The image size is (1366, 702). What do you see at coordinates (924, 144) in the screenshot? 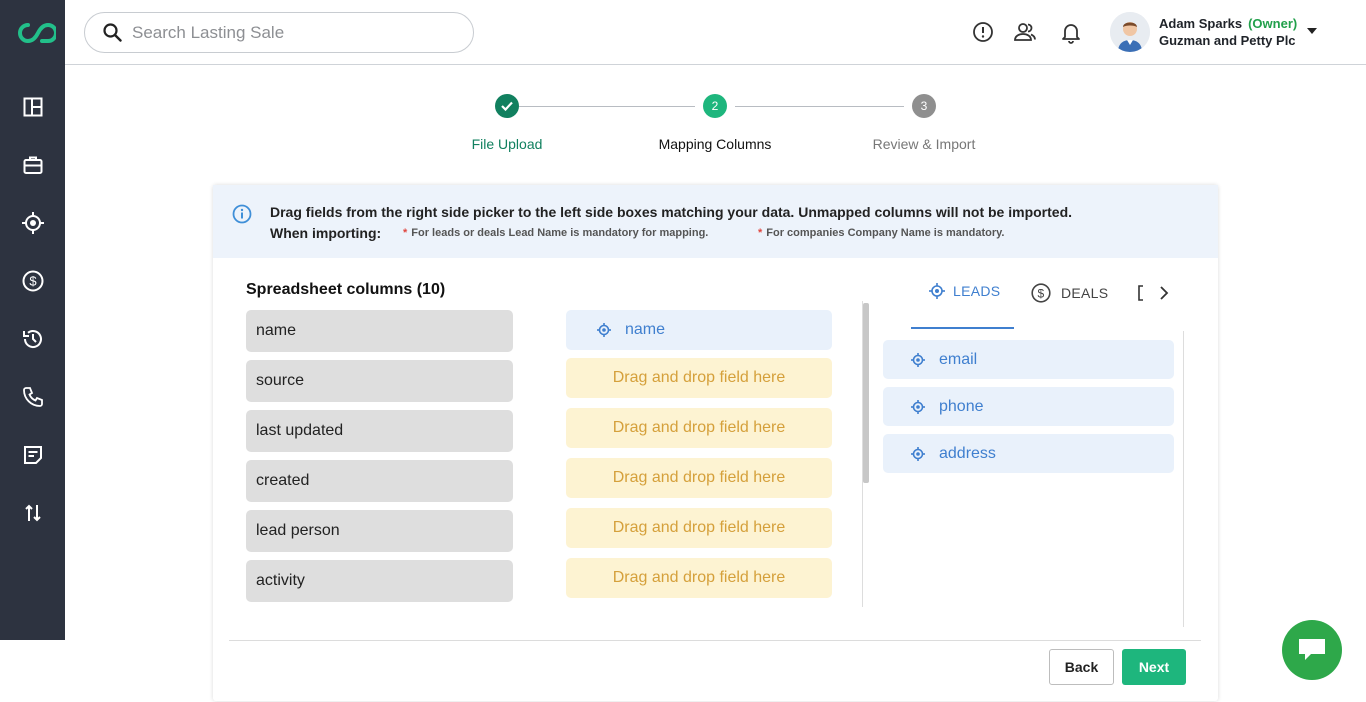
I see `step-3-label: Review & Import` at bounding box center [924, 144].